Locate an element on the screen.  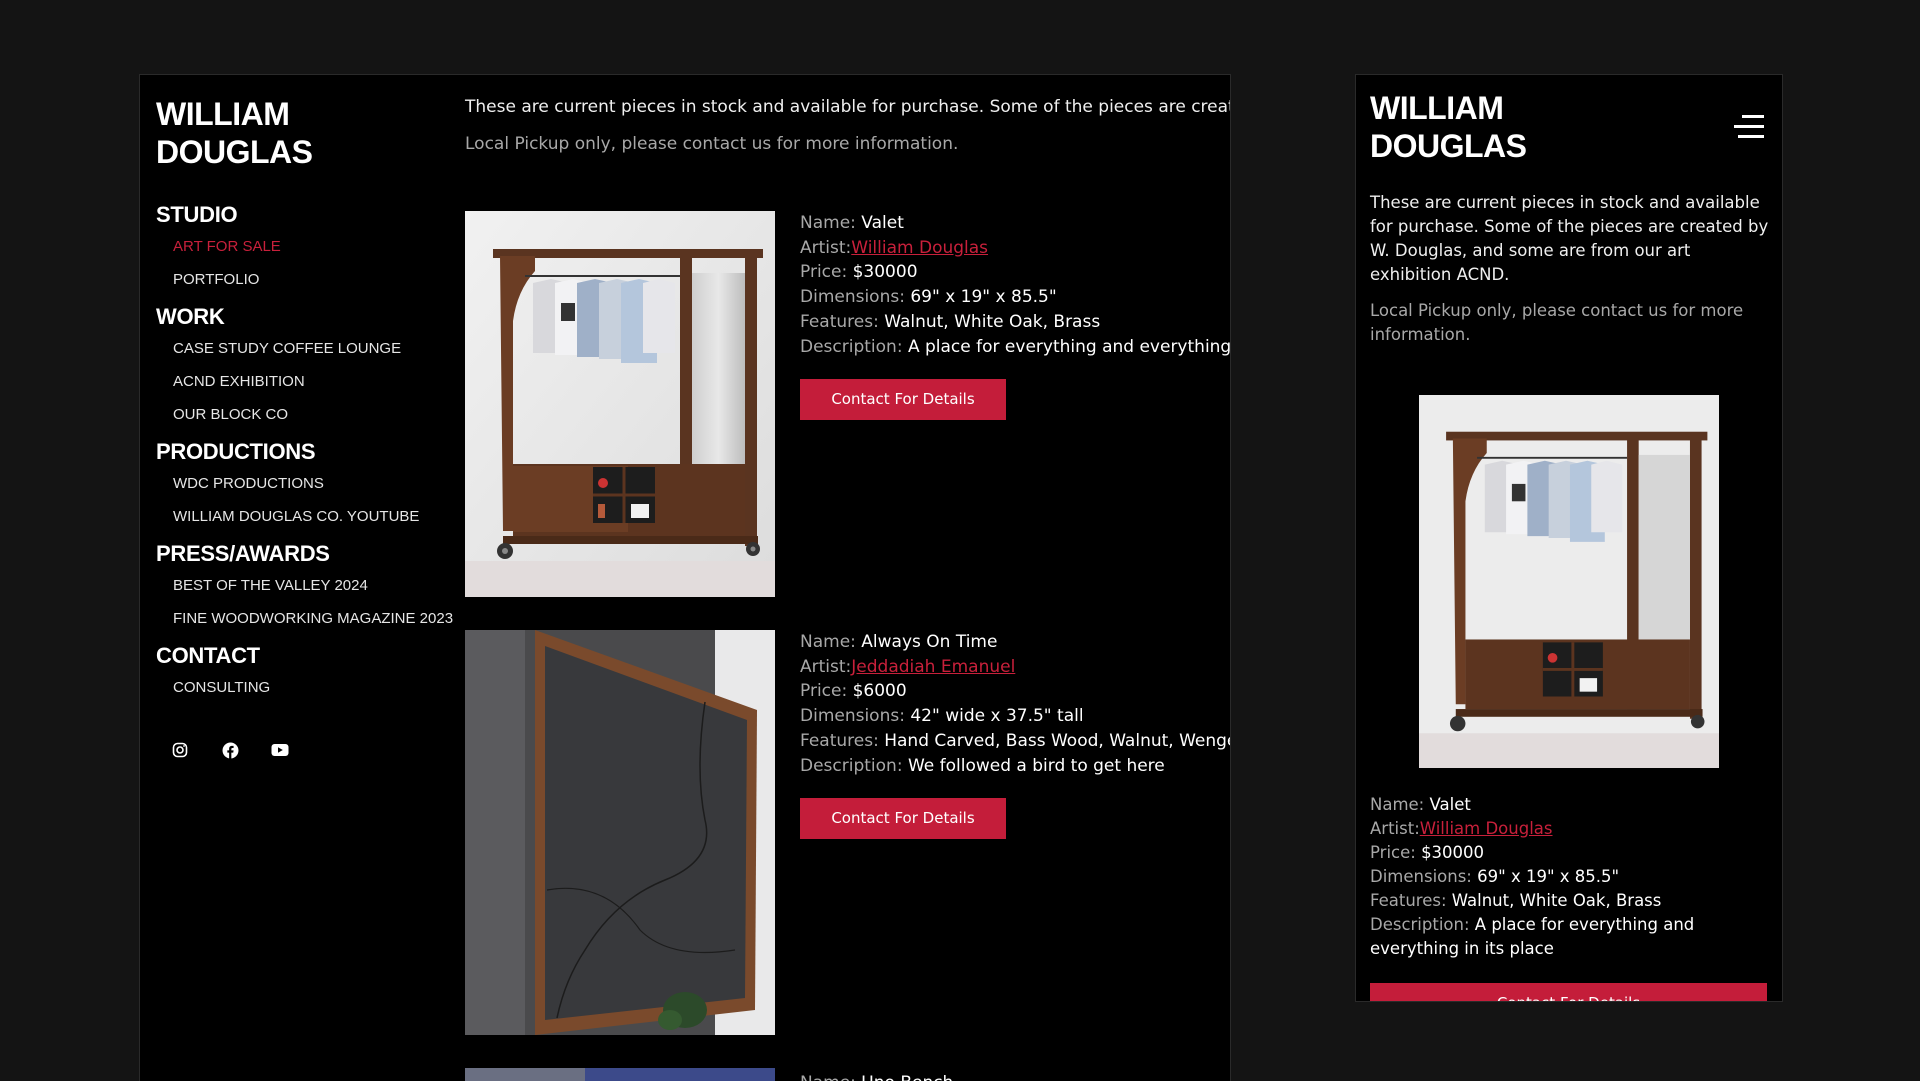
nav-section-productions: PRODUCTIONS is located at coordinates (306, 452).